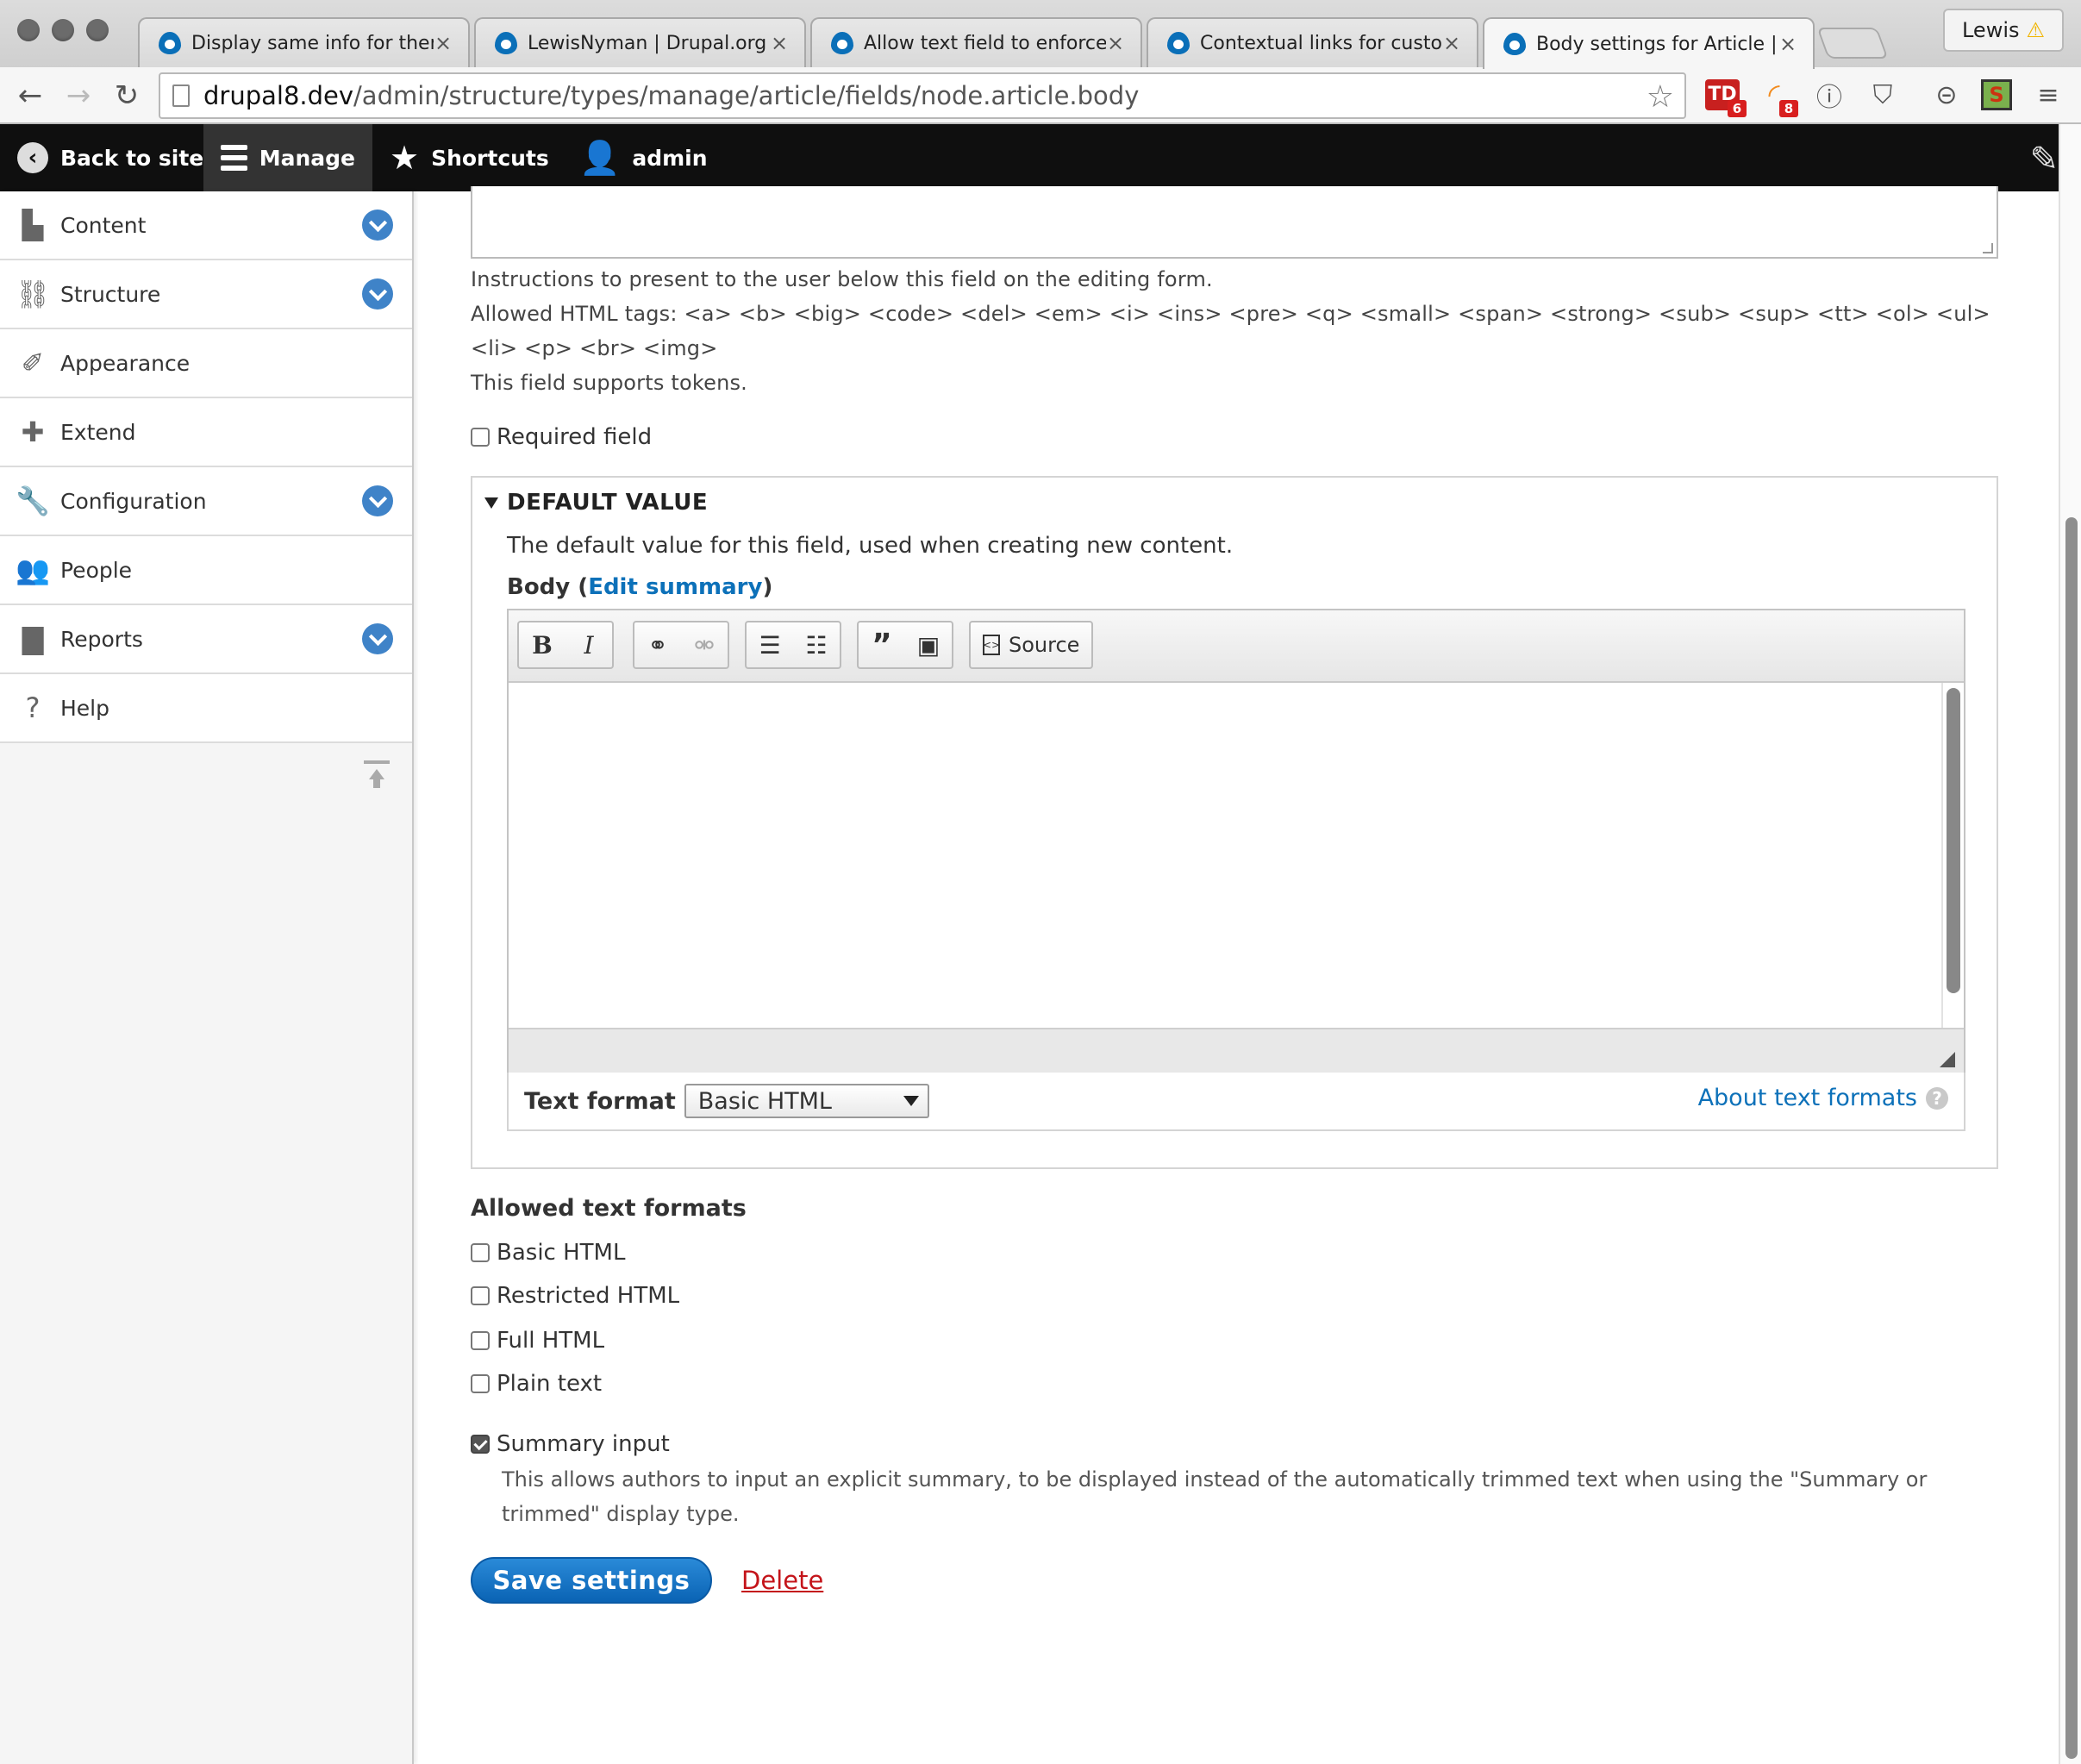 Image resolution: width=2081 pixels, height=1764 pixels. I want to click on browser-tab-2: LewisNyman | Drupal.org ×, so click(640, 42).